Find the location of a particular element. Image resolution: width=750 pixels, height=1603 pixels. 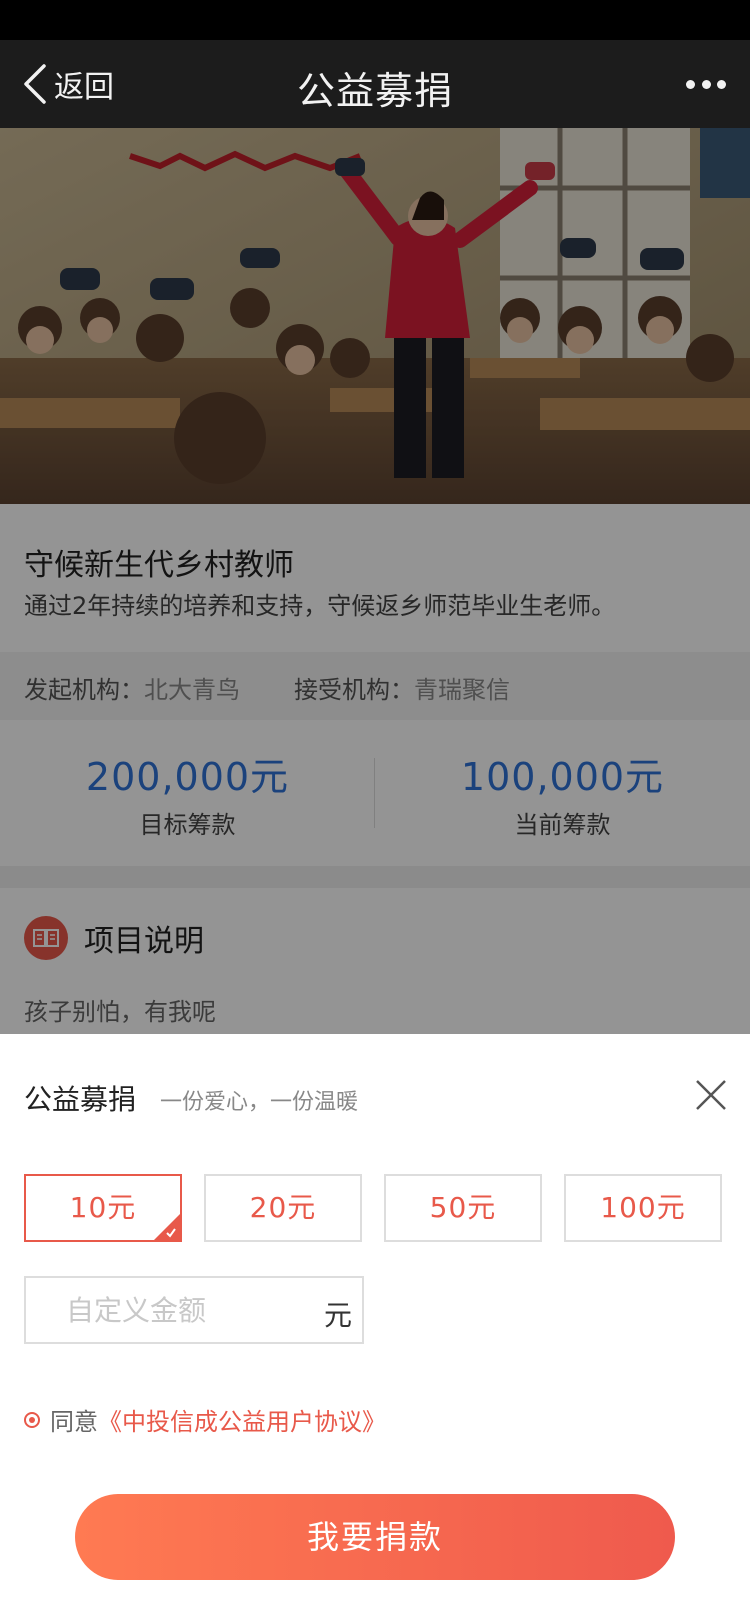

amount-option-20: 20元 is located at coordinates (283, 1208).